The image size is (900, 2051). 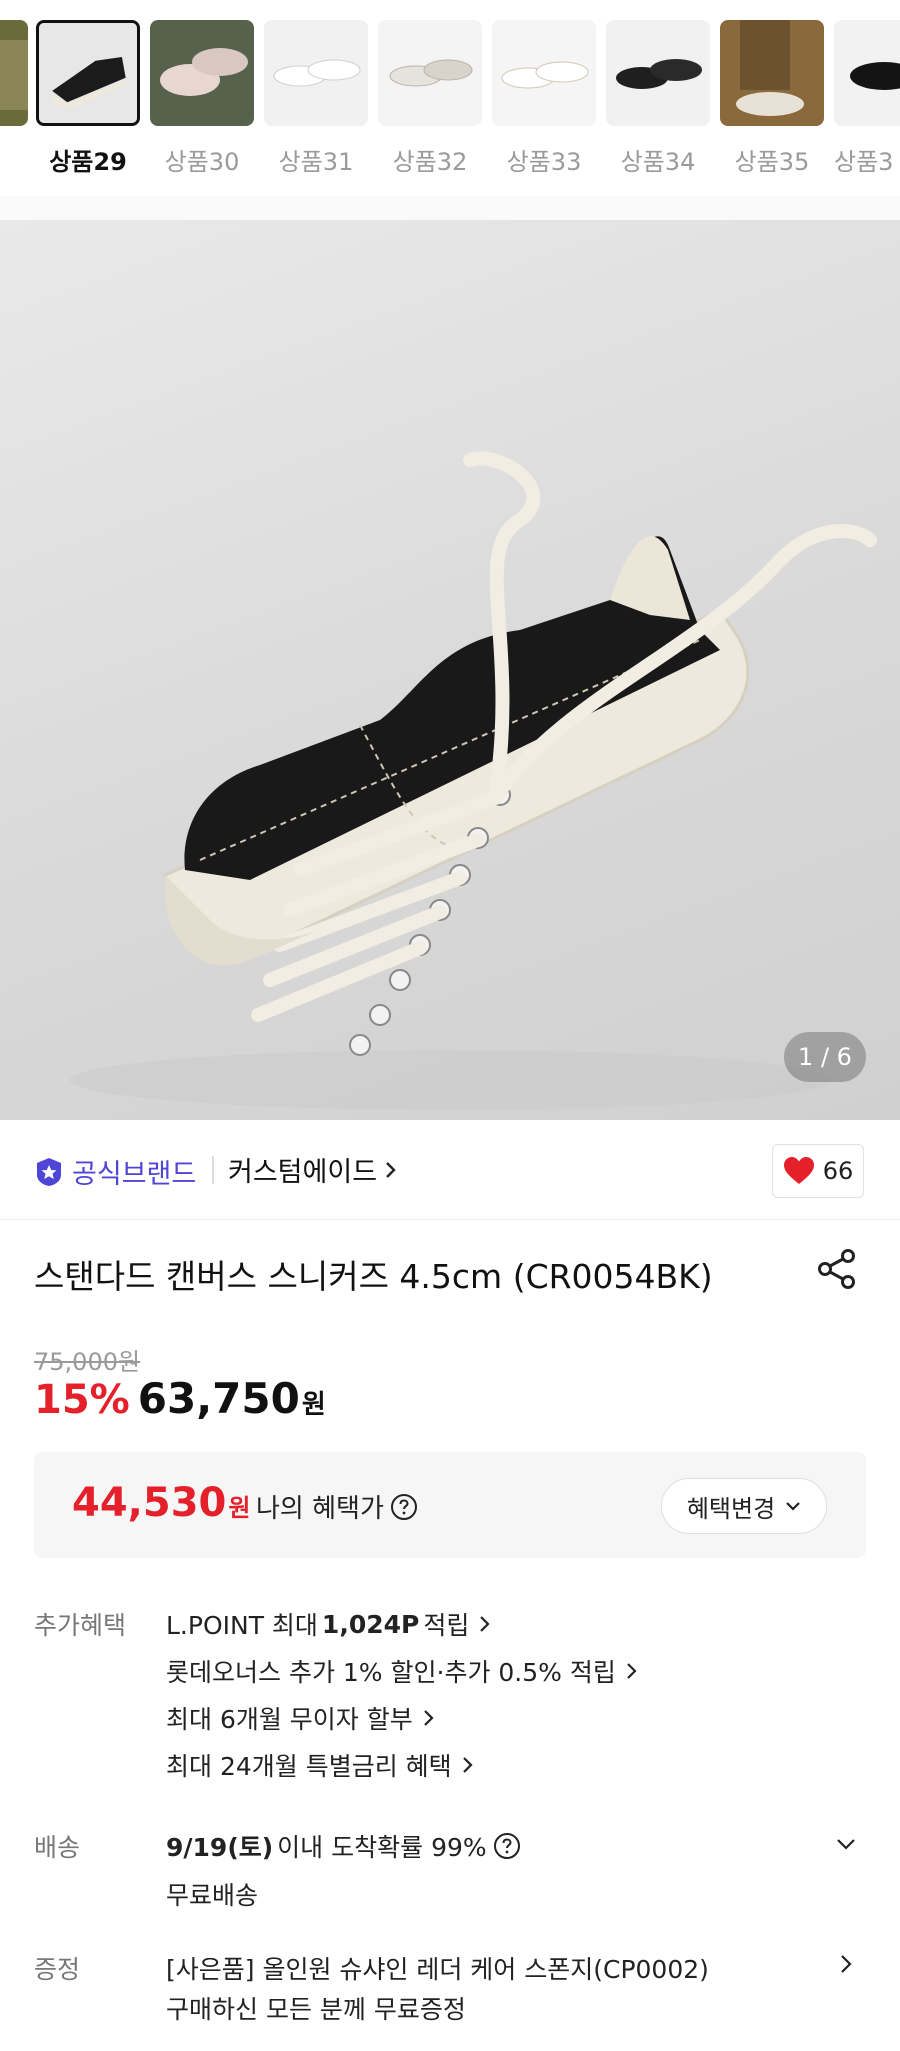 I want to click on thumbnail-label: 상품35, so click(x=772, y=162).